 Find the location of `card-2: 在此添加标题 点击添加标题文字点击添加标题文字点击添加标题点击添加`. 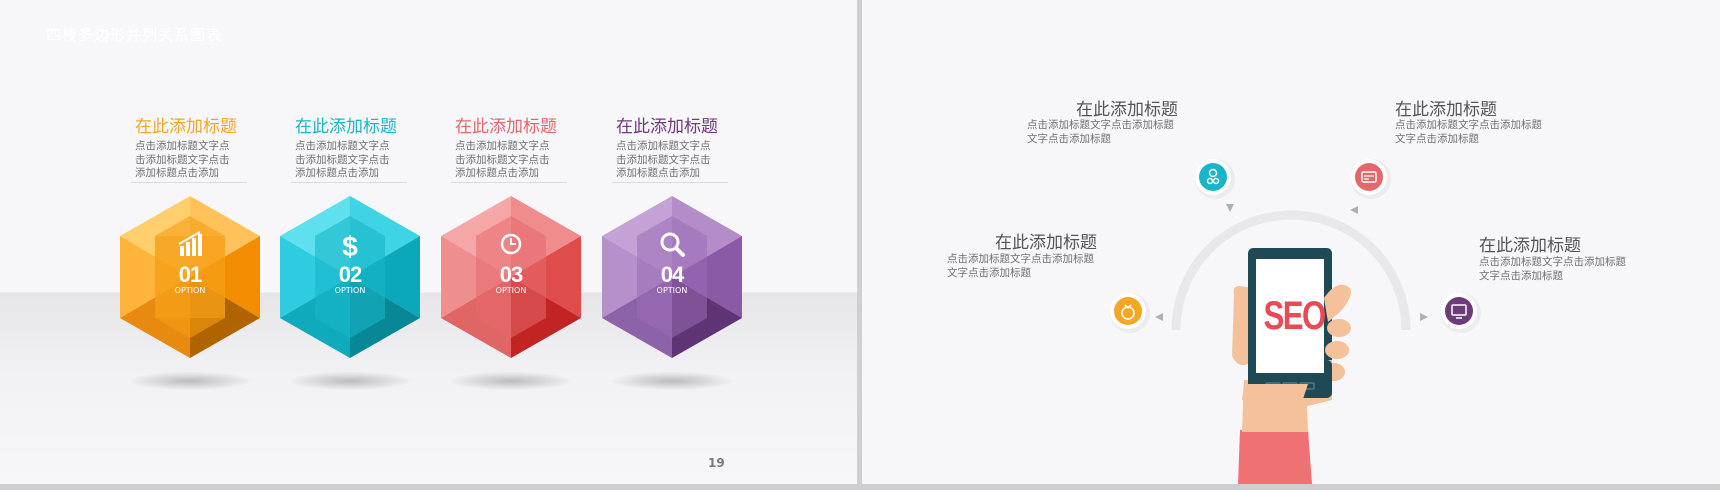

card-2: 在此添加标题 点击添加标题文字点击添加标题文字点击添加标题点击添加 is located at coordinates (353, 149).